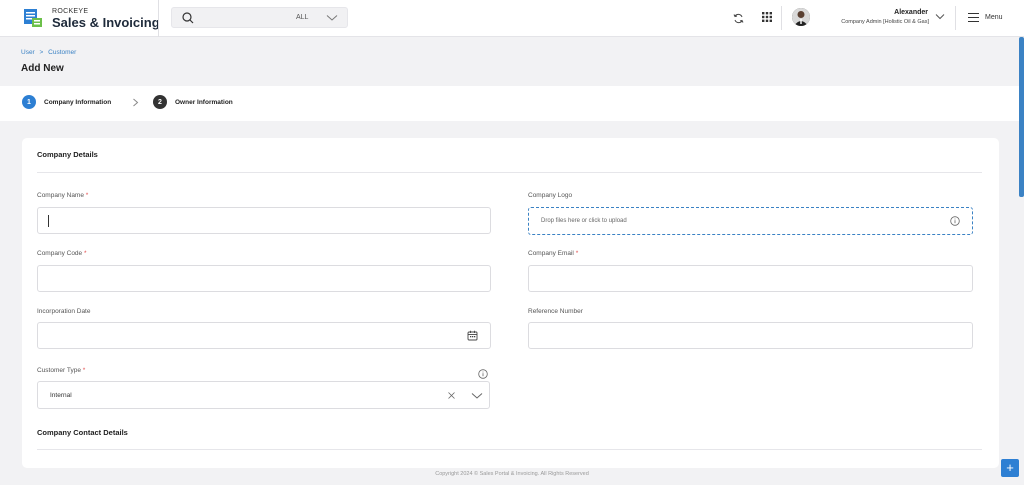 This screenshot has height=485, width=1024. I want to click on step-company-information: 1 Company Information, so click(66, 102).